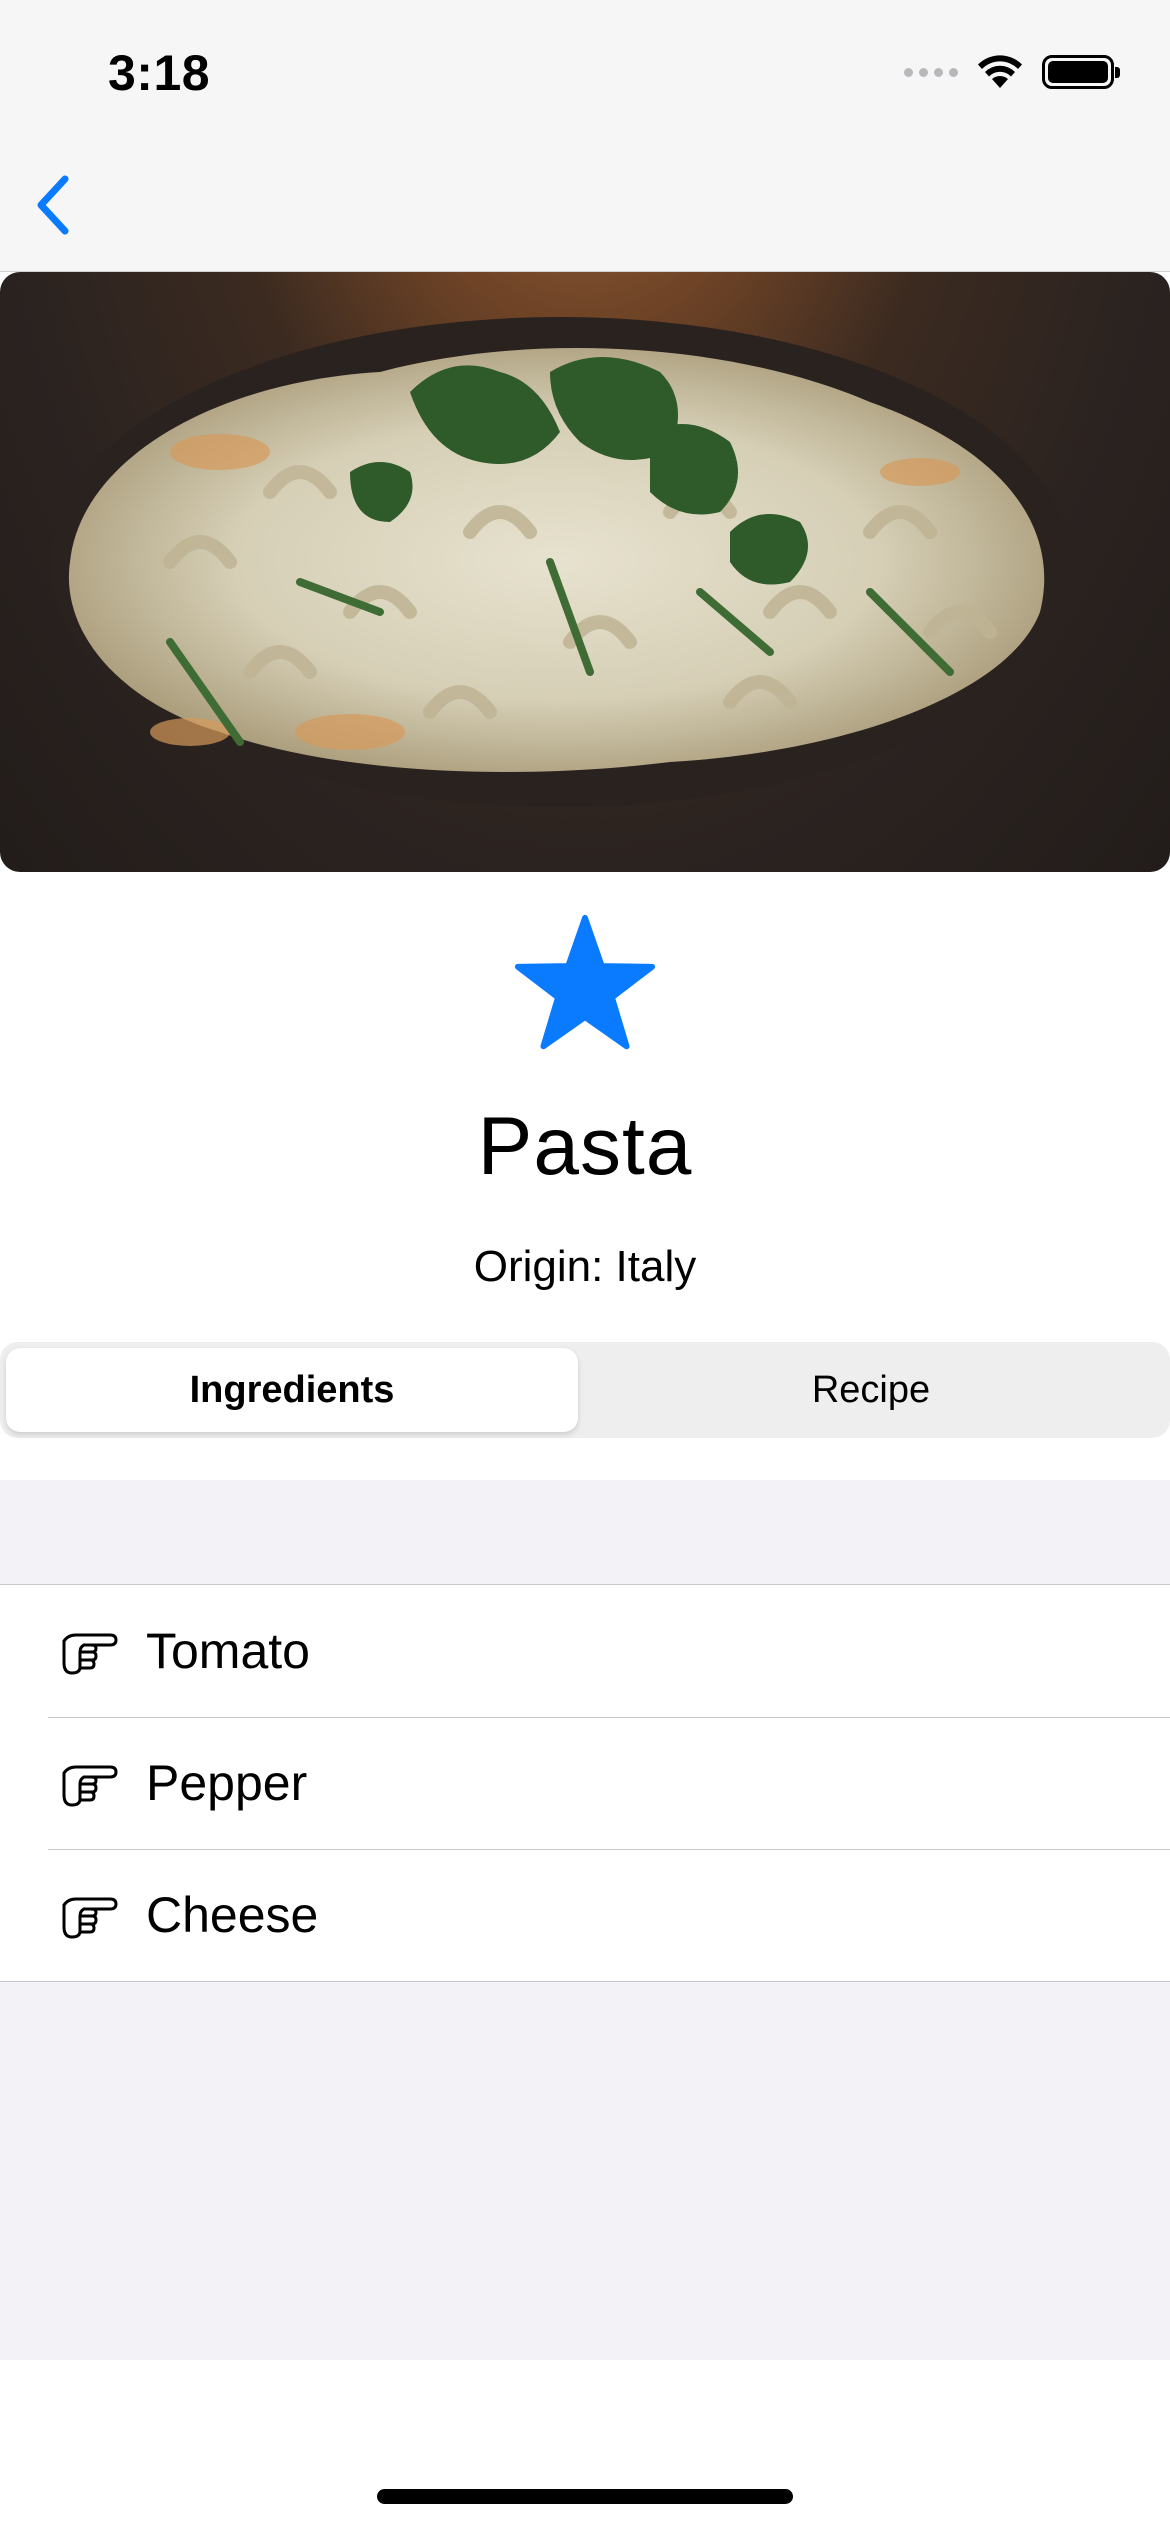 The image size is (1170, 2532). What do you see at coordinates (585, 136) in the screenshot?
I see `navigation-bar: 3:18` at bounding box center [585, 136].